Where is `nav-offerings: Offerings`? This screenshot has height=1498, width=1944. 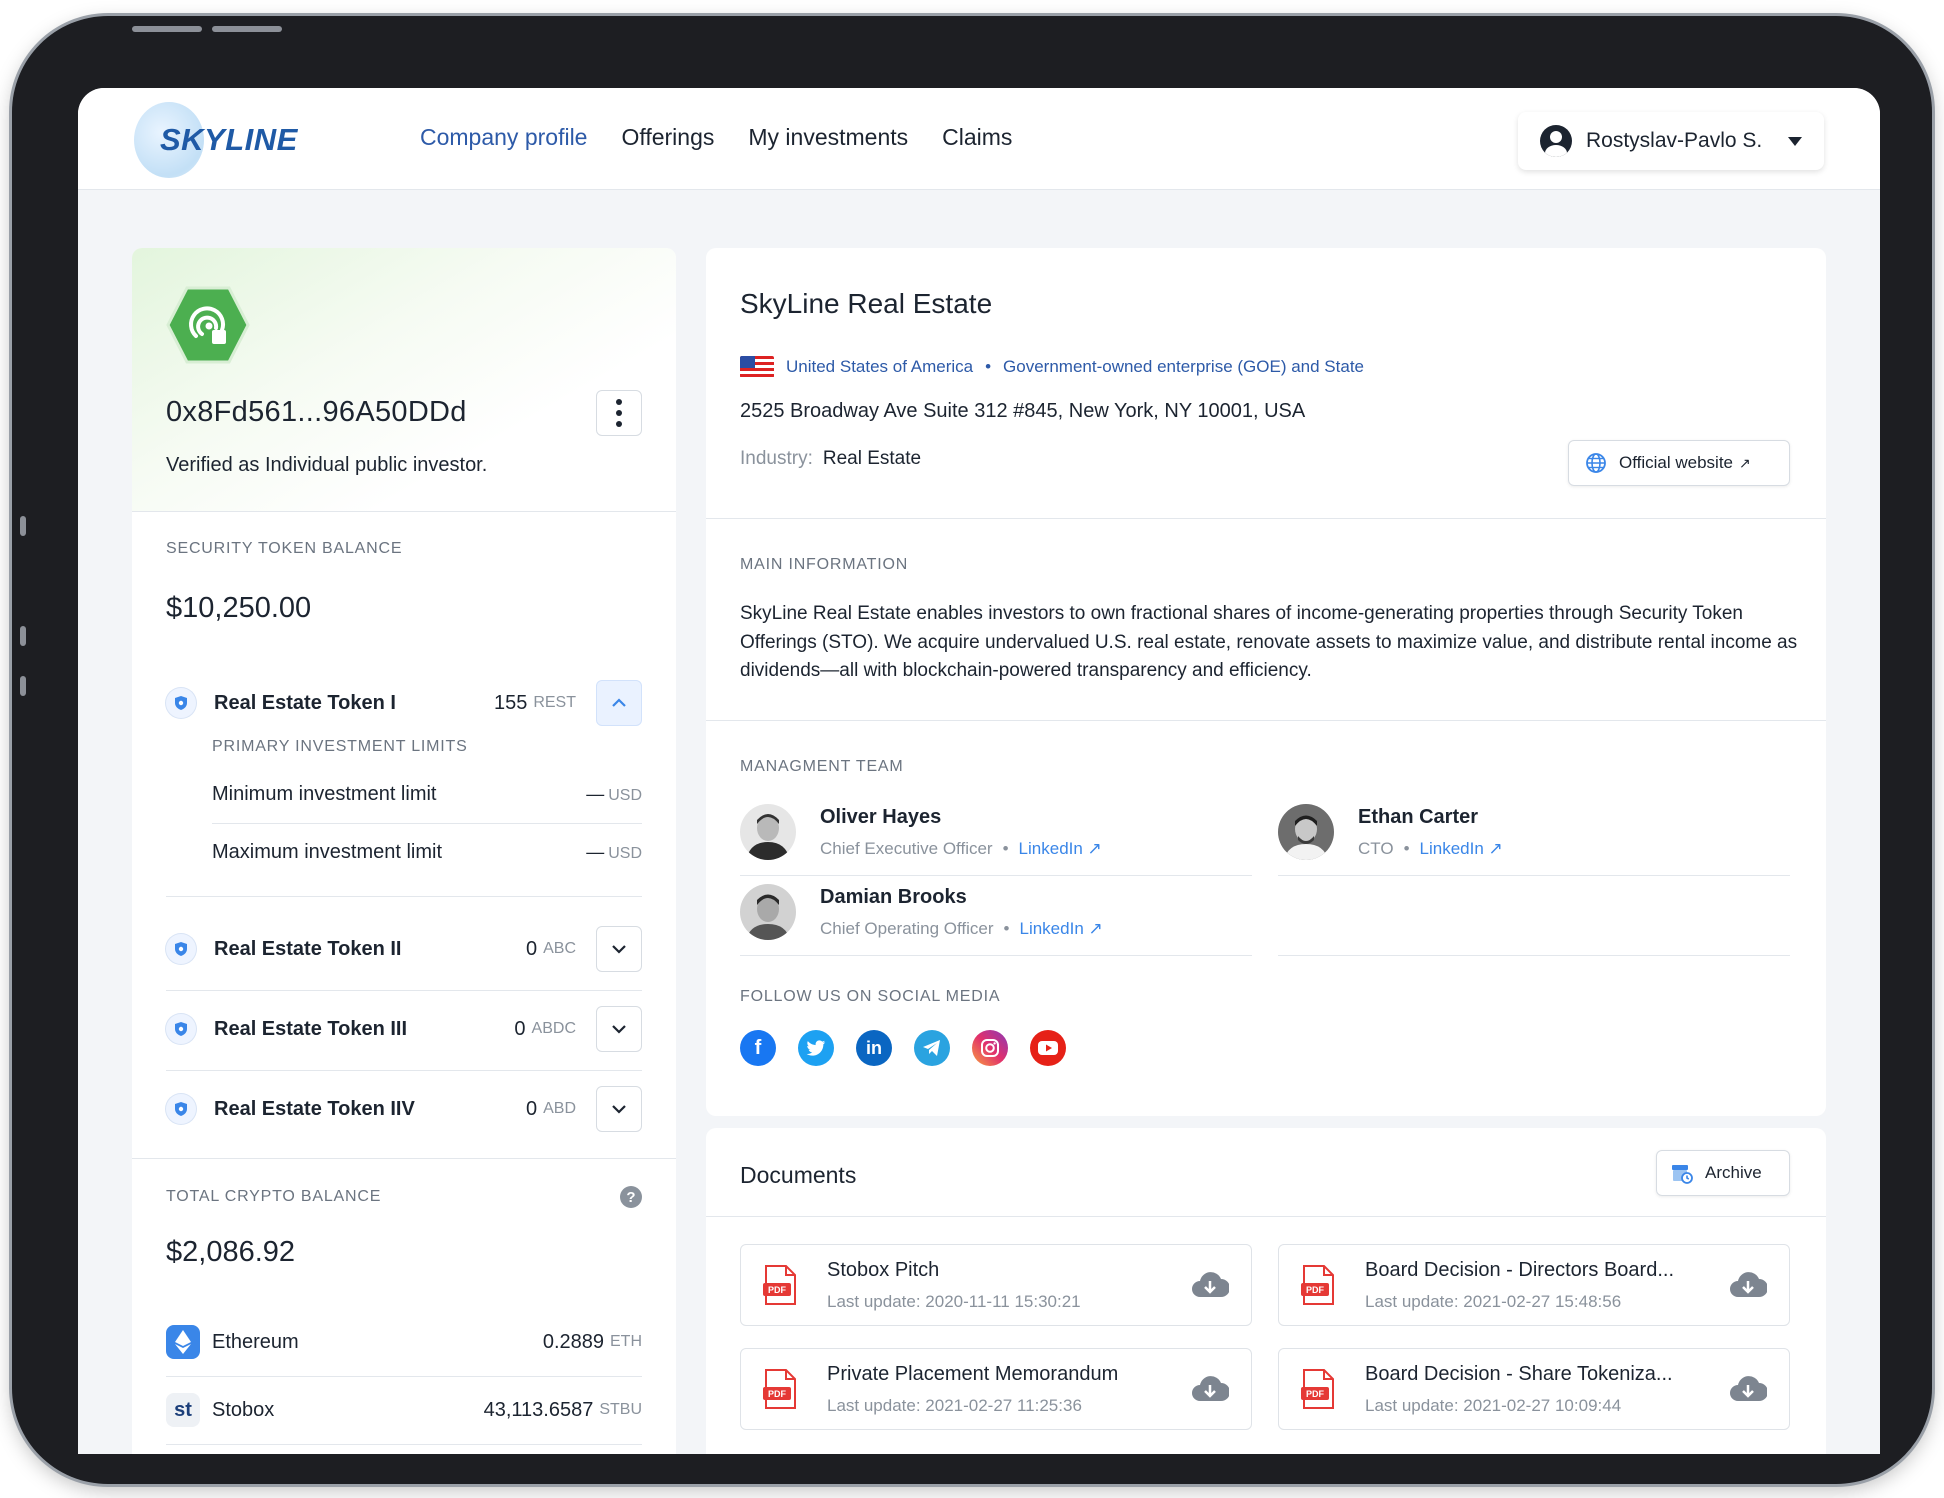 nav-offerings: Offerings is located at coordinates (667, 137).